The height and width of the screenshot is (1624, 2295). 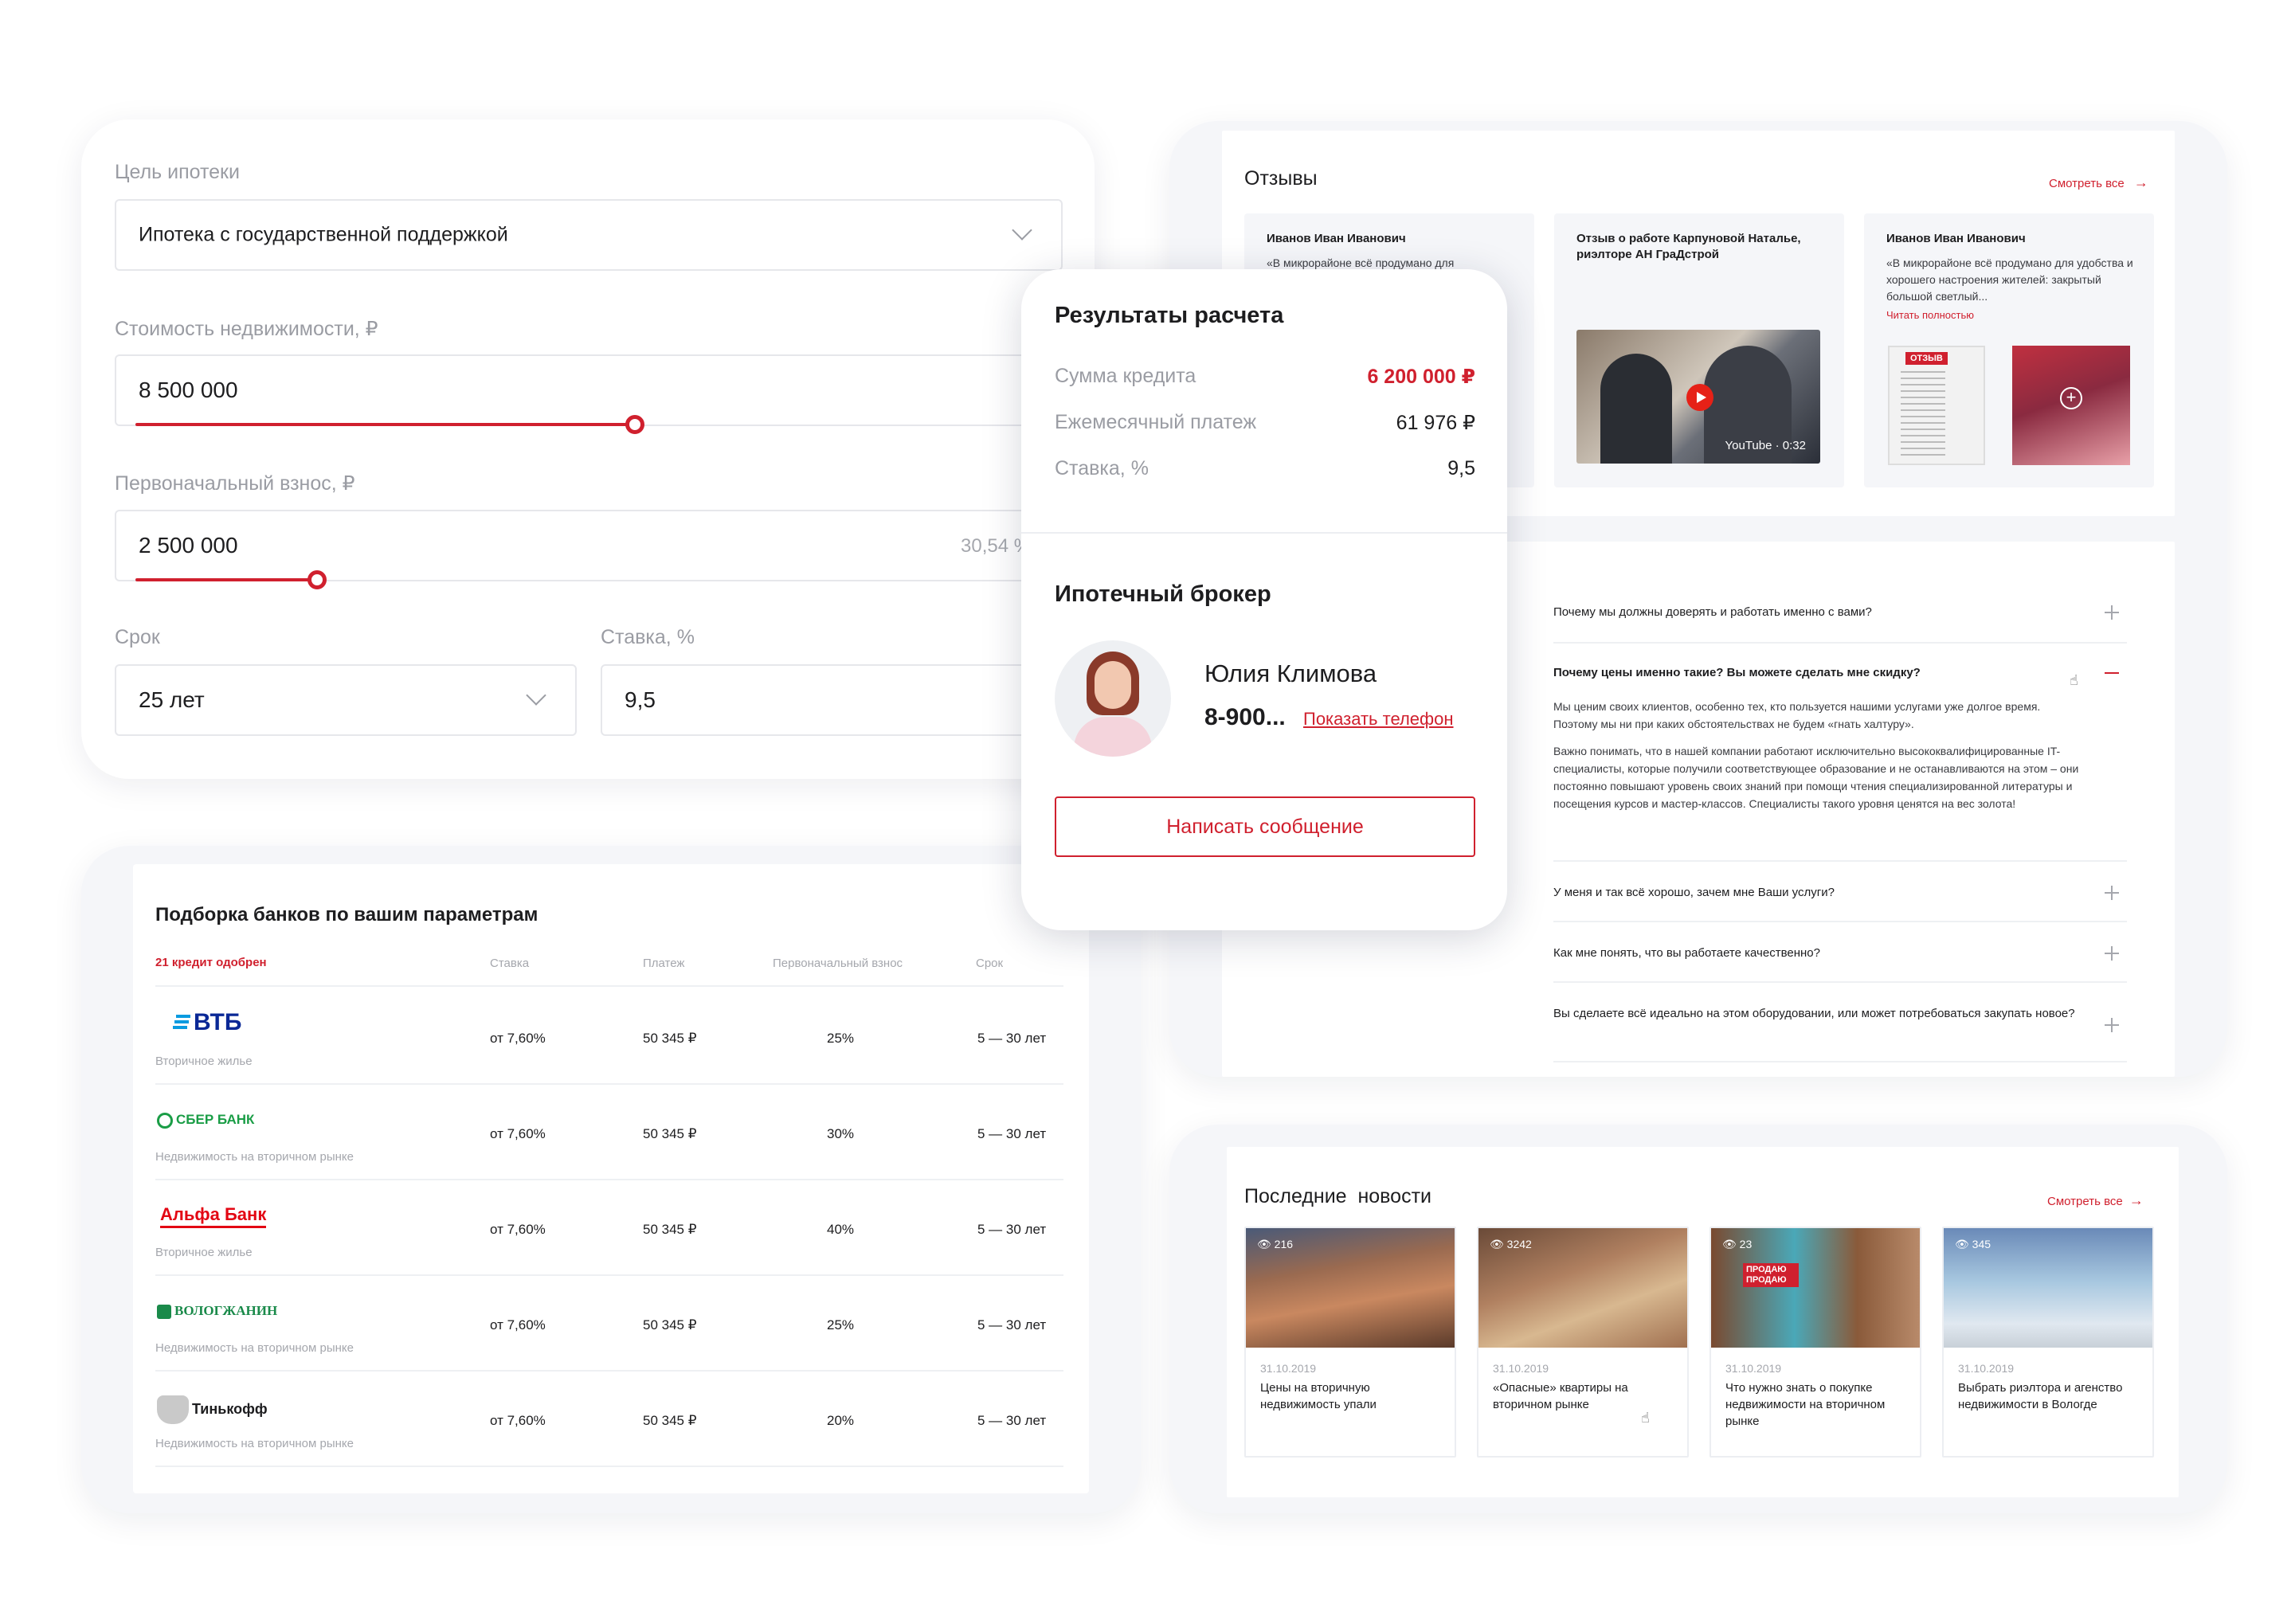 I want to click on avatar, so click(x=1113, y=698).